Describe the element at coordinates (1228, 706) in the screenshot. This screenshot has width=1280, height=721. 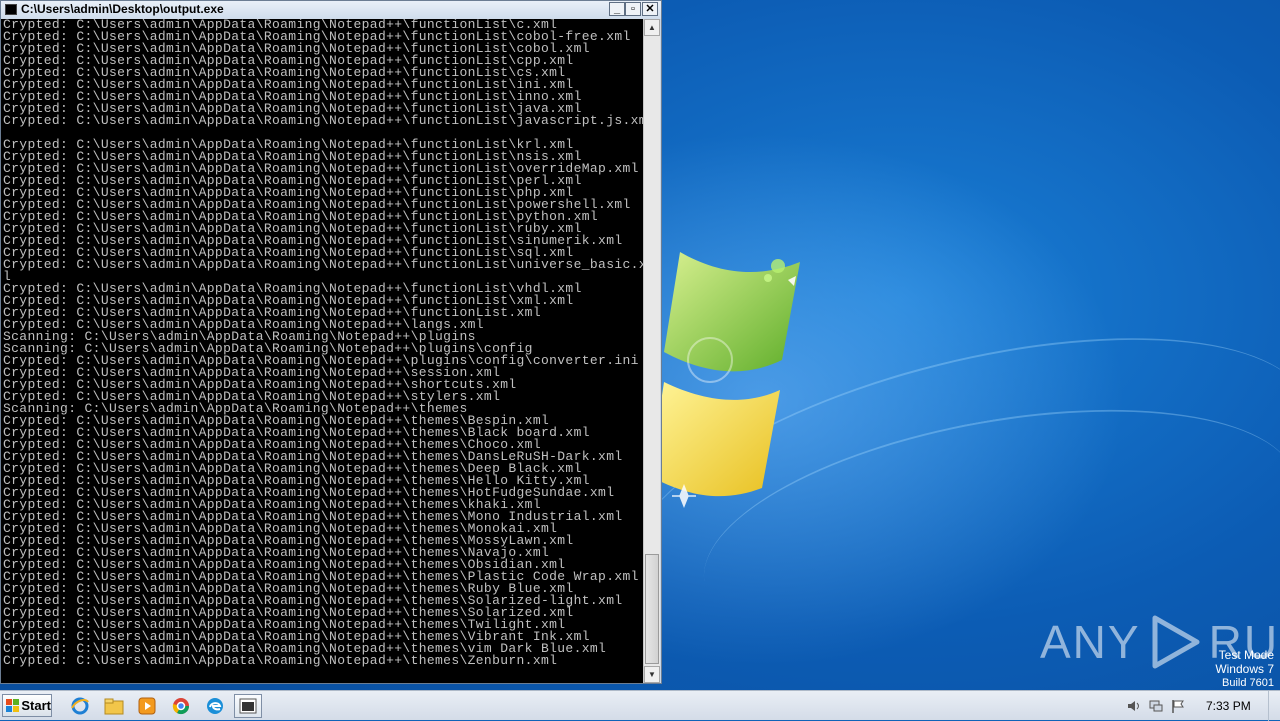
I see `taskbar-clock: 7:33 PM` at that location.